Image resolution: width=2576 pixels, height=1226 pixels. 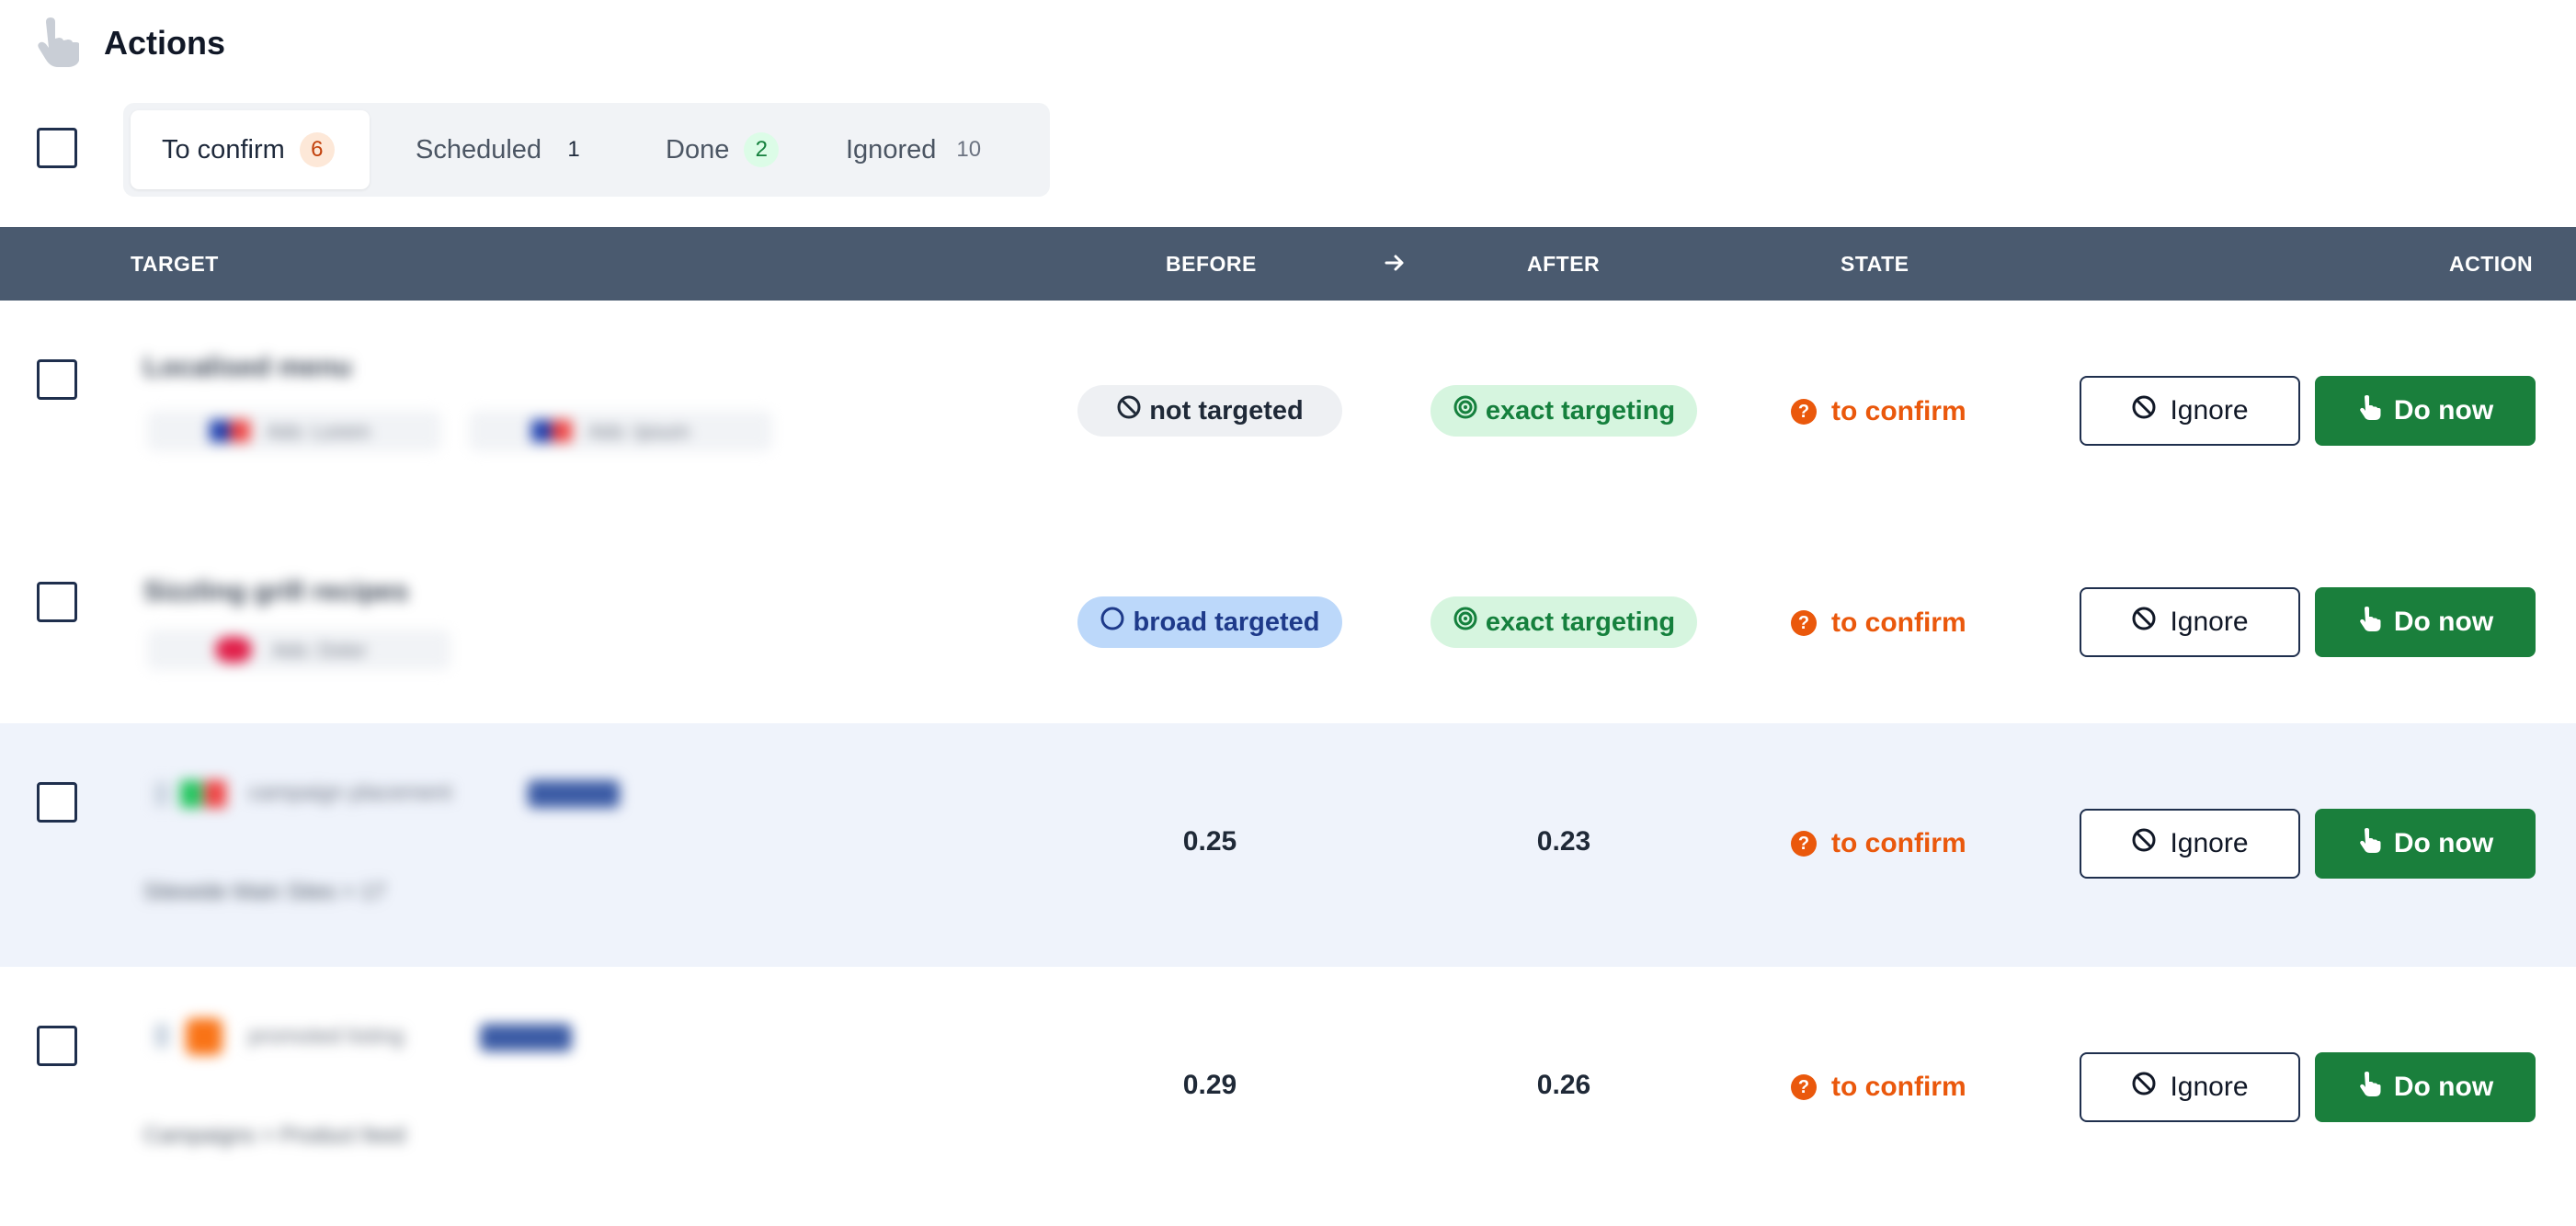 I want to click on column-header-target: TARGET, so click(x=175, y=264).